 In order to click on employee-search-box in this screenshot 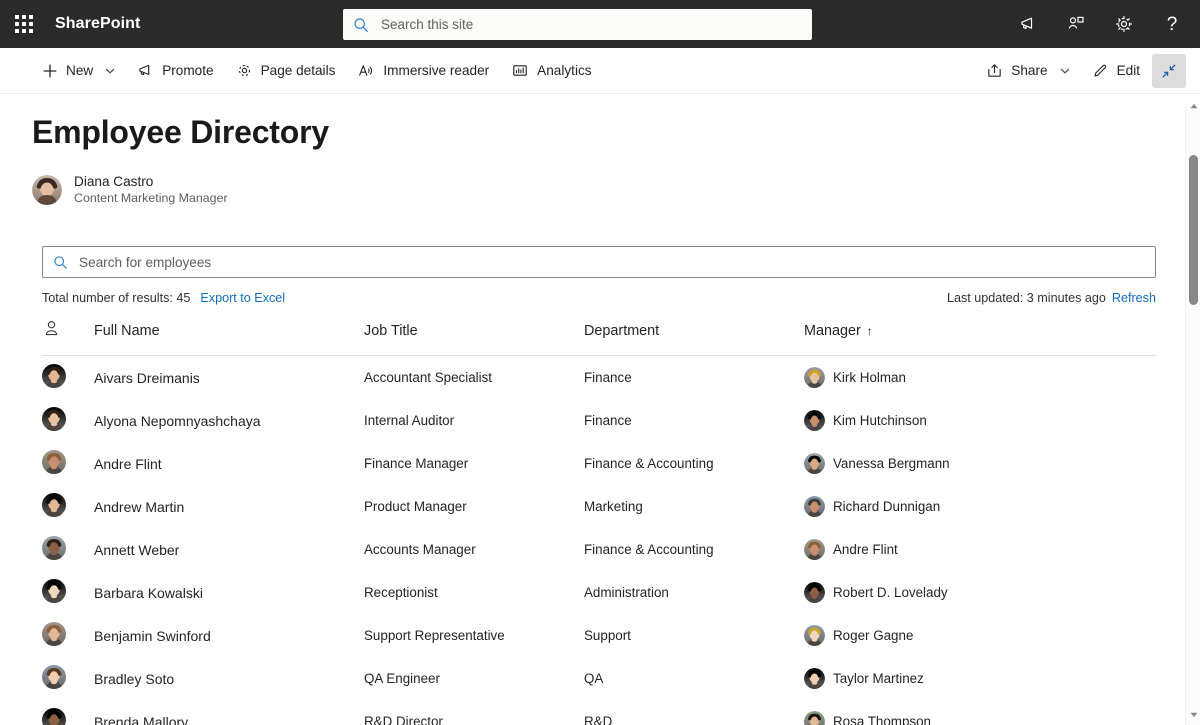, I will do `click(599, 262)`.